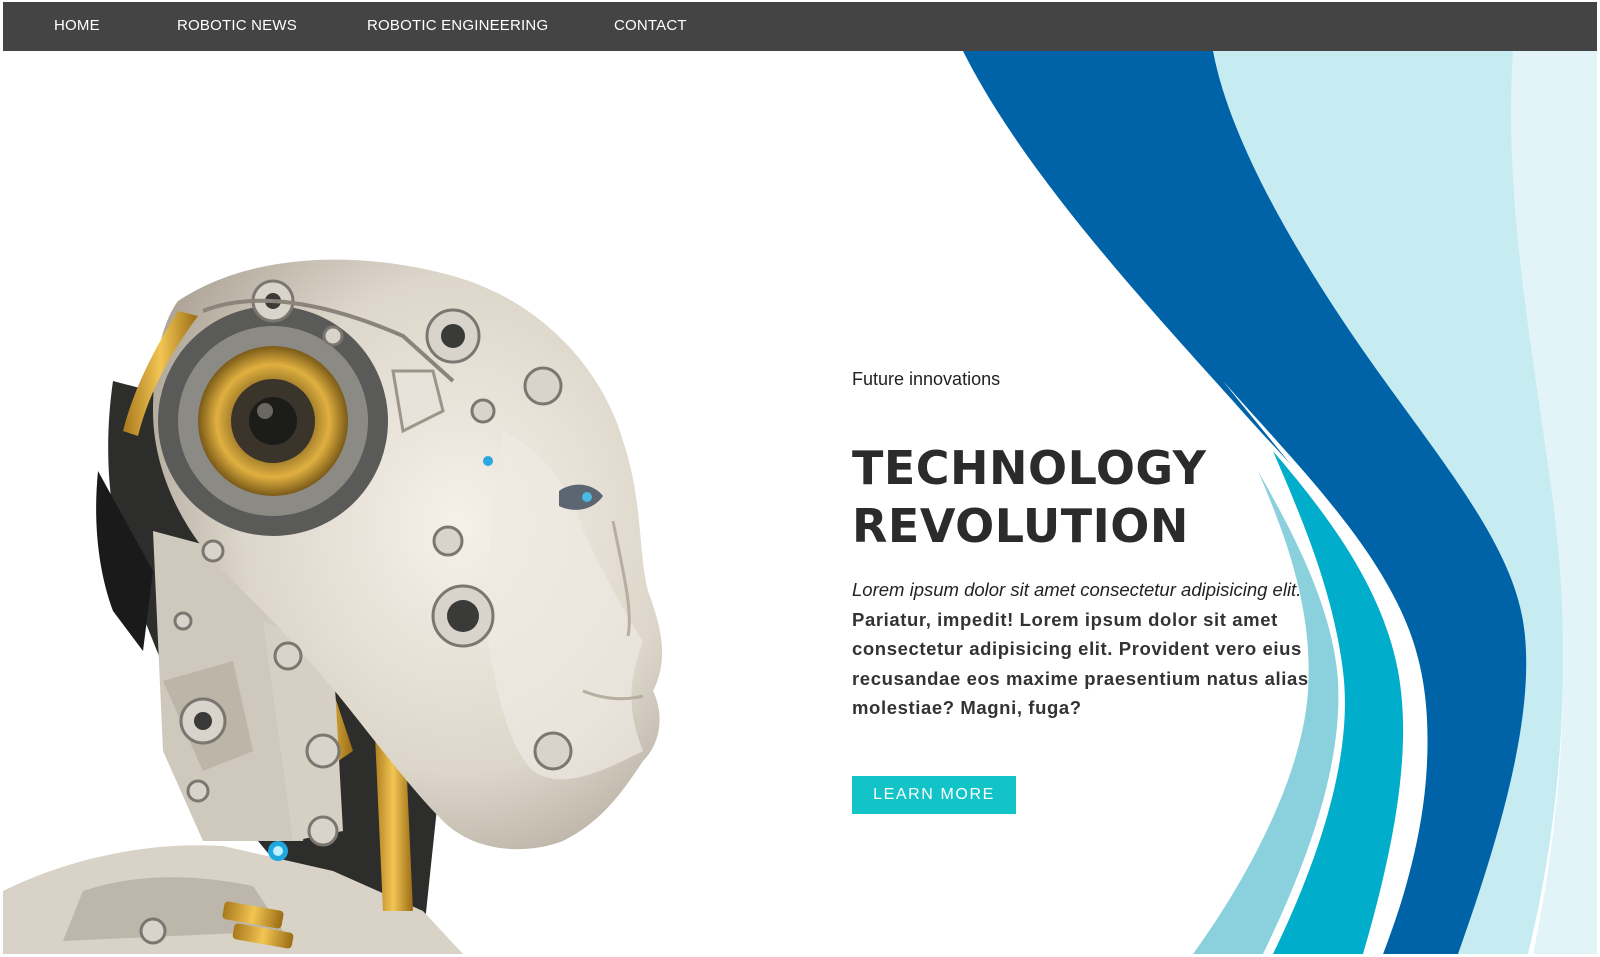 The image size is (1600, 957). What do you see at coordinates (1020, 526) in the screenshot?
I see `headline-line-2: REVOLUTION` at bounding box center [1020, 526].